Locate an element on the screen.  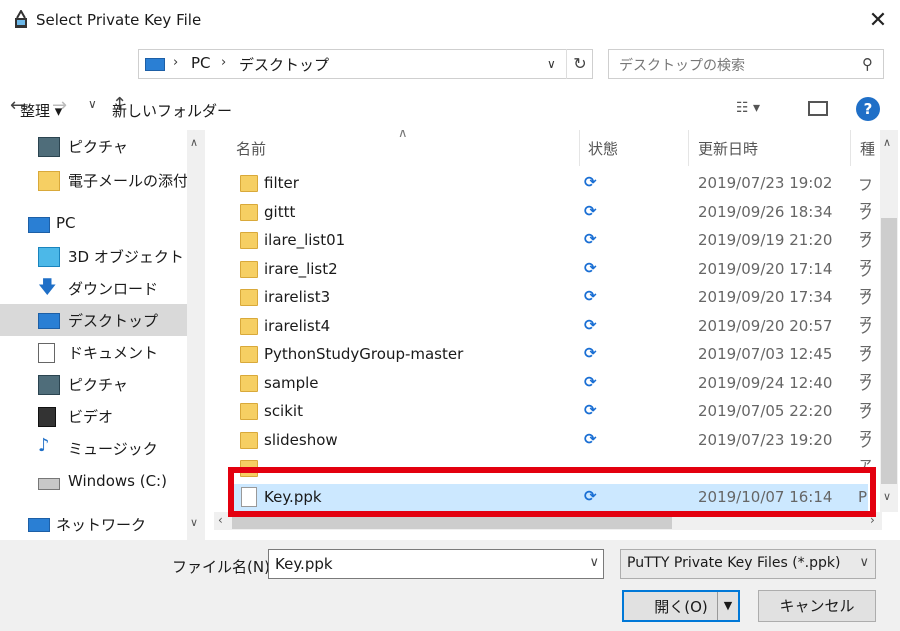
navigation-pane-scrollbar: ∧ ∨ is located at coordinates (196, 335).